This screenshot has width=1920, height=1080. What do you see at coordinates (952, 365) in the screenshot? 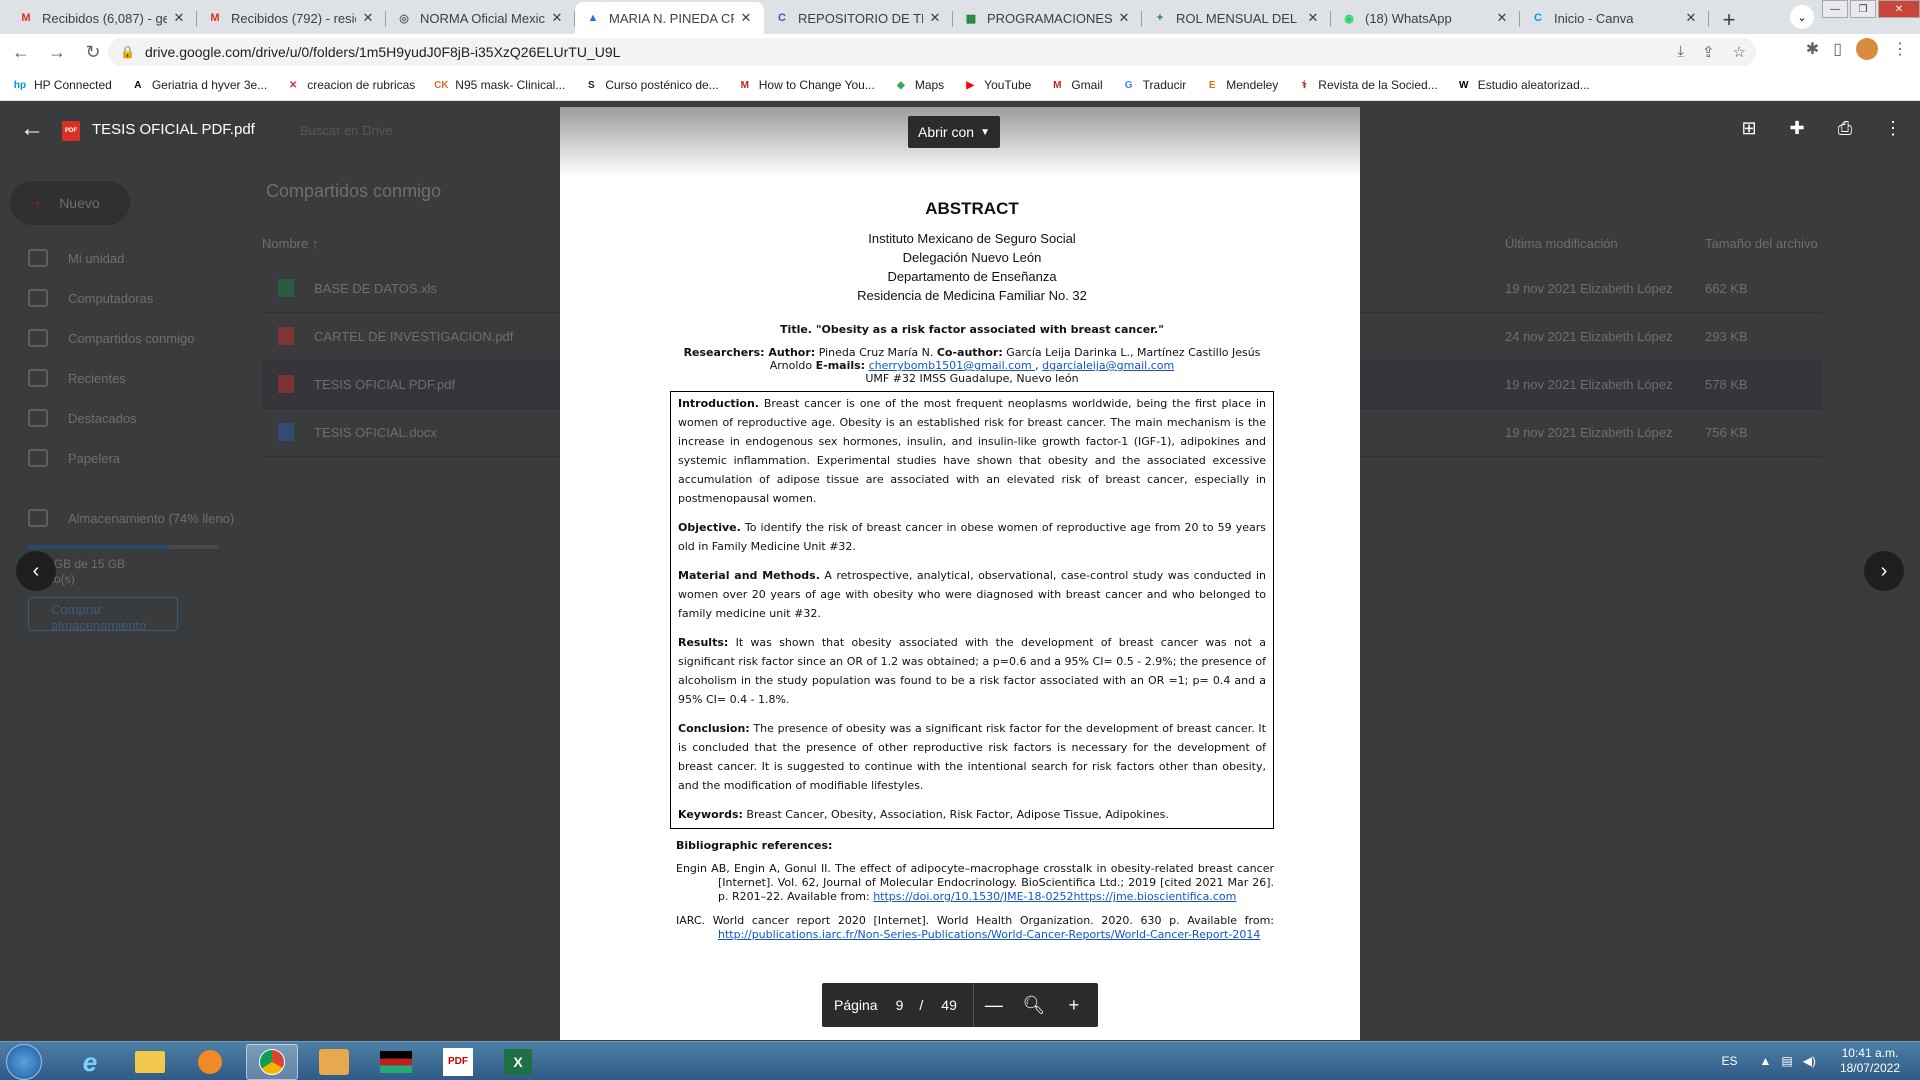
I see `email-link: cherrybomb1501@gmail.com` at bounding box center [952, 365].